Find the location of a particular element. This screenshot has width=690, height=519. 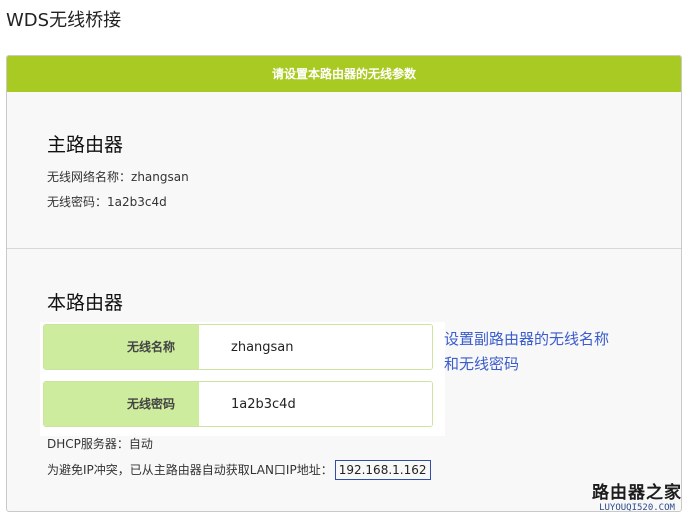

dhcp-label: DHCP服务器： is located at coordinates (88, 444).